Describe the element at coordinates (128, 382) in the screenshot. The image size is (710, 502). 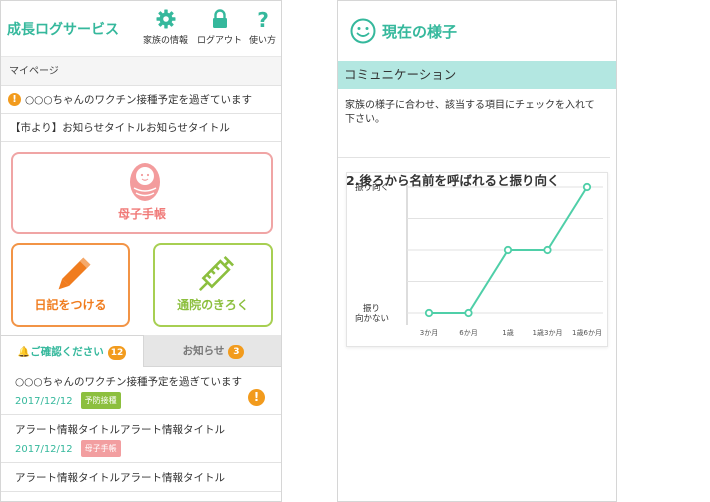
I see `list-item-title: ○○○ちゃんのワクチン接種予定を過ぎています` at that location.